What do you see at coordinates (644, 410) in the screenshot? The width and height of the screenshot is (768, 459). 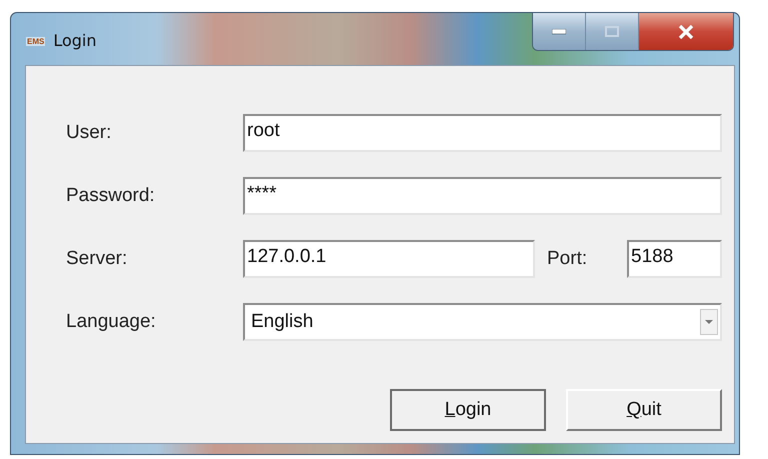 I see `dialog-button: Quit` at bounding box center [644, 410].